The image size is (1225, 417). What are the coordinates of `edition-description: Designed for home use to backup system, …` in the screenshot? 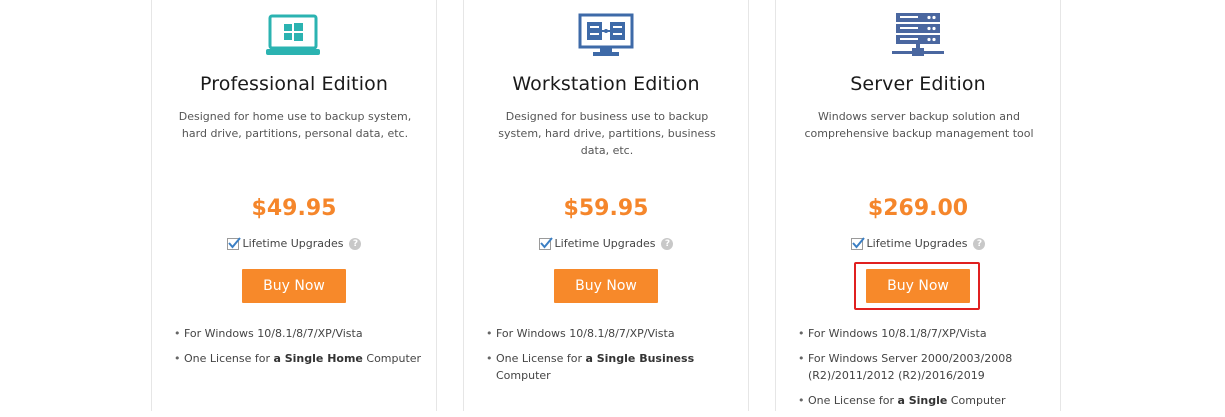 It's located at (295, 125).